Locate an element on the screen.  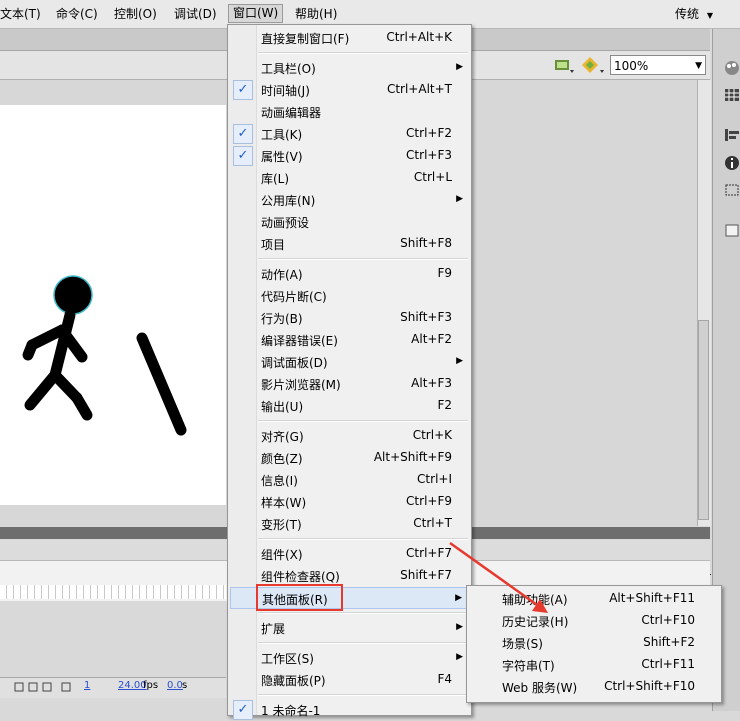
menu-item-label: 行为(B) is located at coordinates (282, 319).